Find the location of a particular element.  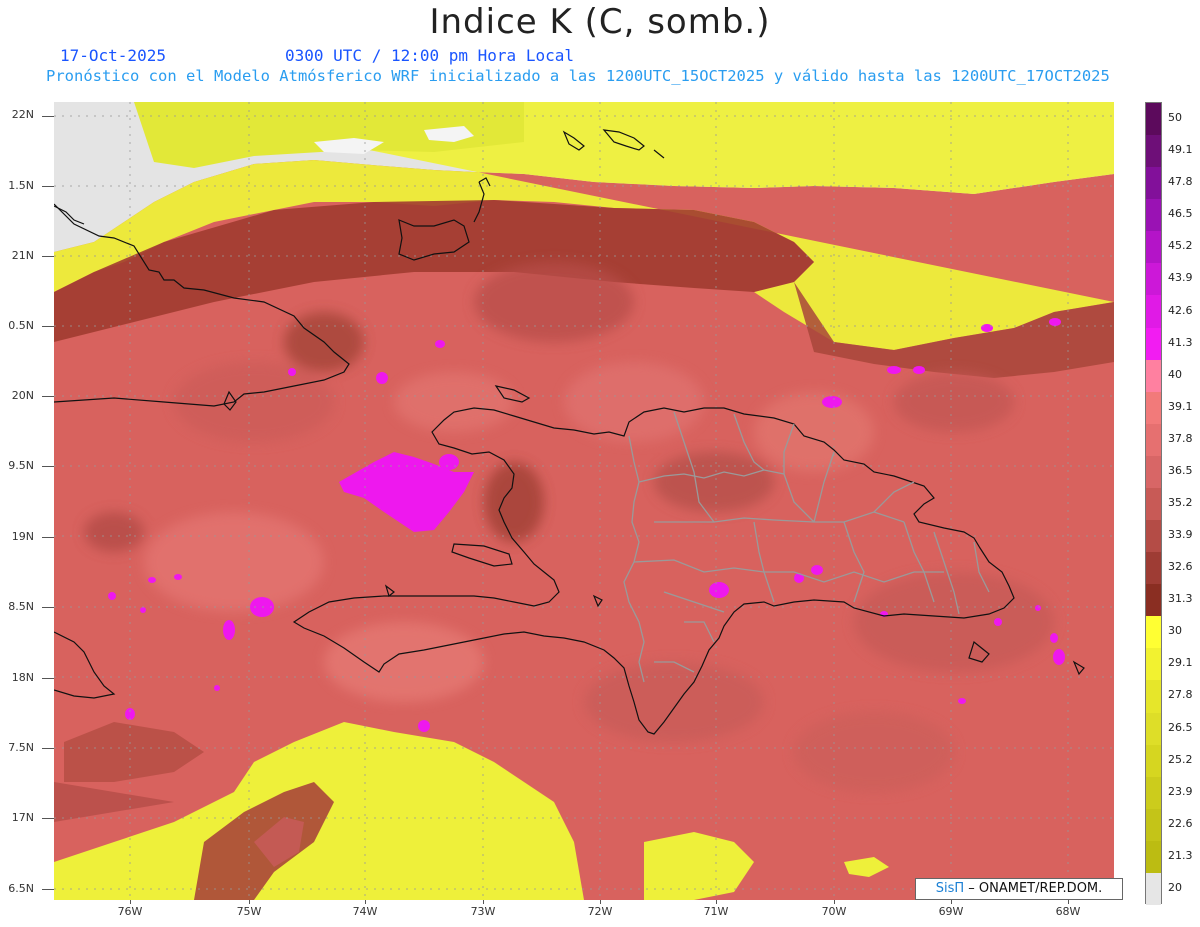

credit-box: SisΠ – ONAMET/REP.DOM. is located at coordinates (1019, 889).